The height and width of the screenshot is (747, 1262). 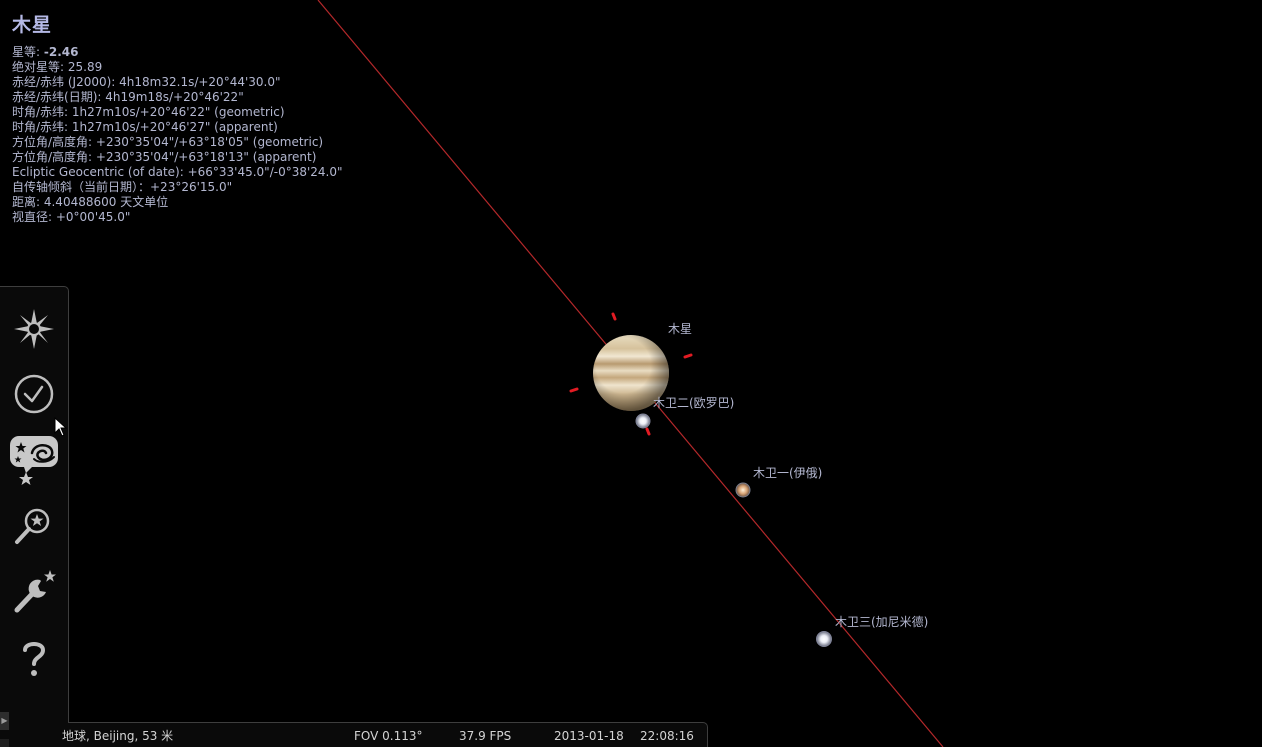 I want to click on fov-status: FOV 0.113°, so click(x=388, y=736).